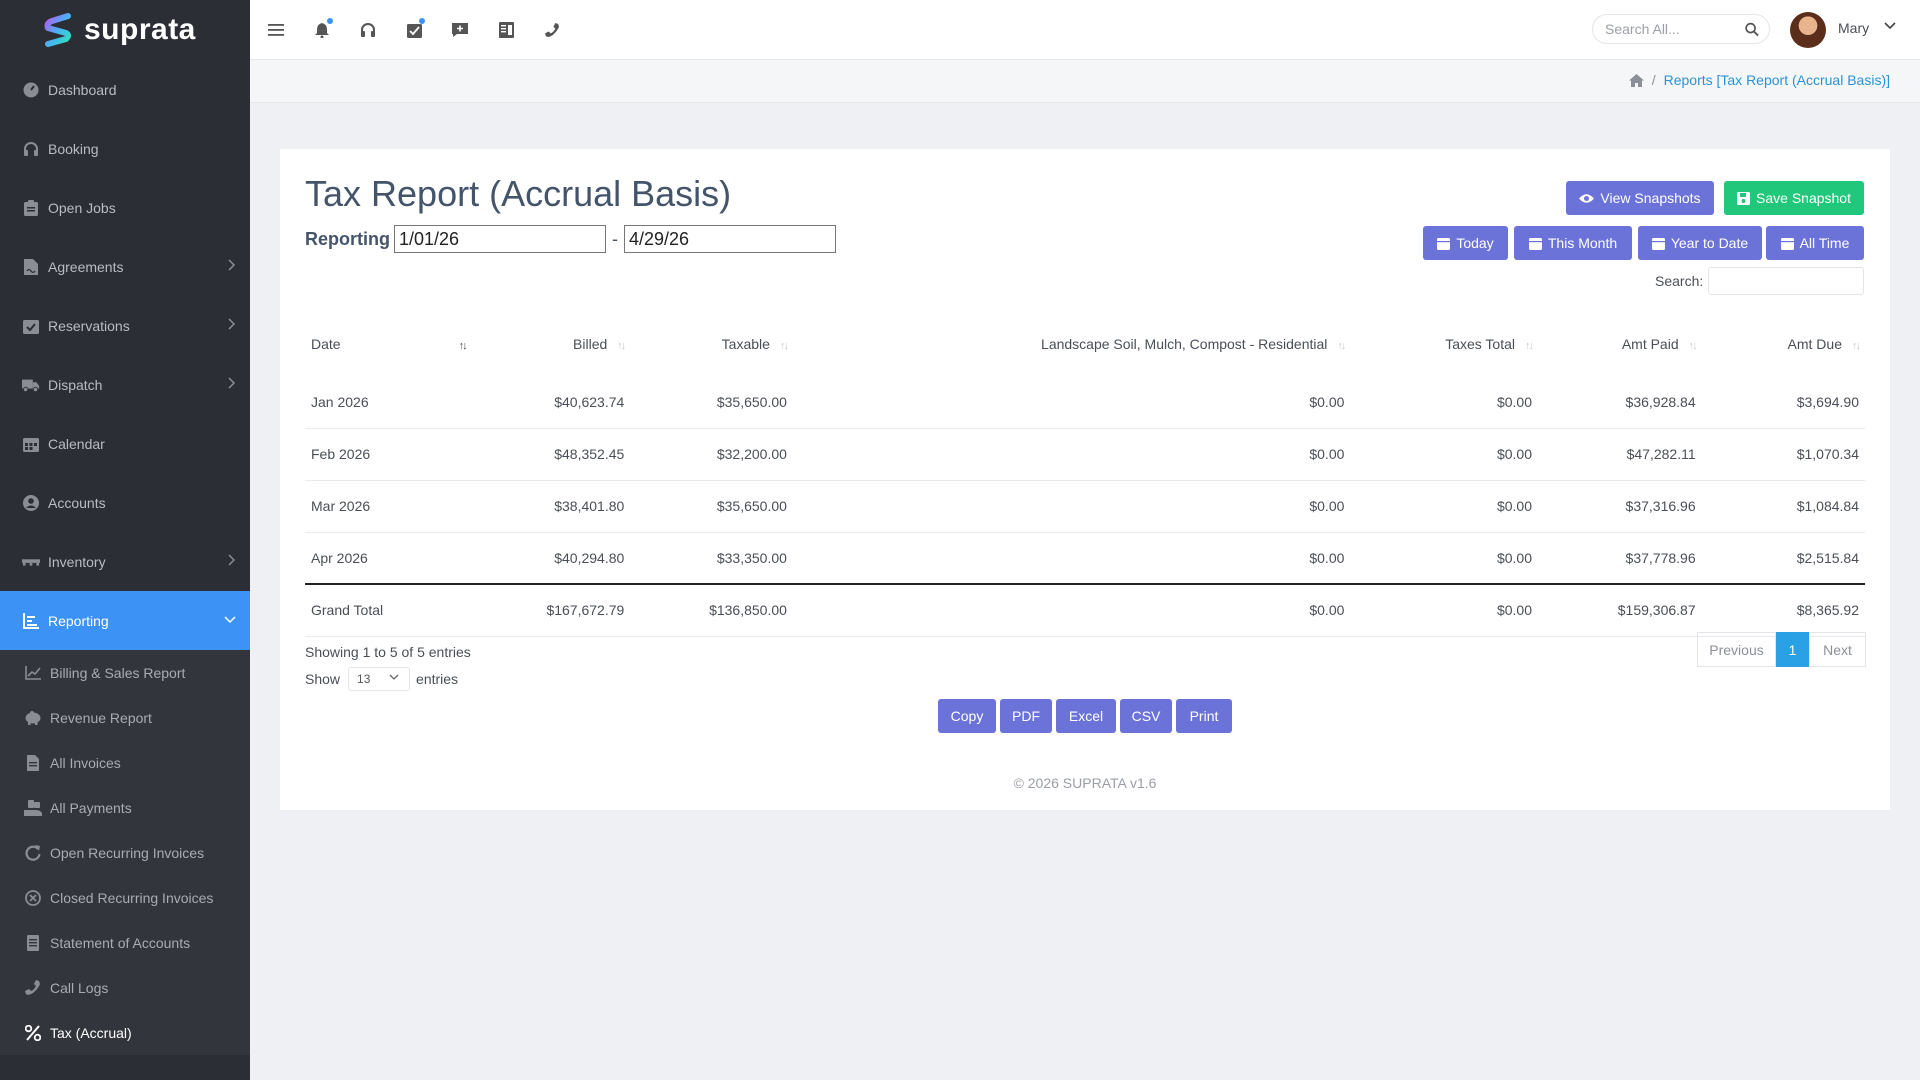  I want to click on sidebar-subitem-open-recurring-invoices: Open Recurring Invoices, so click(125, 852).